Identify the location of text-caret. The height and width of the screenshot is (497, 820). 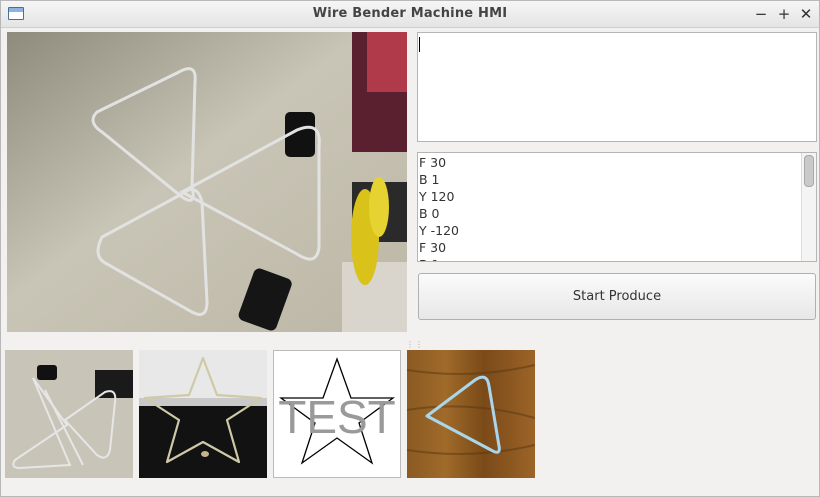
(419, 44).